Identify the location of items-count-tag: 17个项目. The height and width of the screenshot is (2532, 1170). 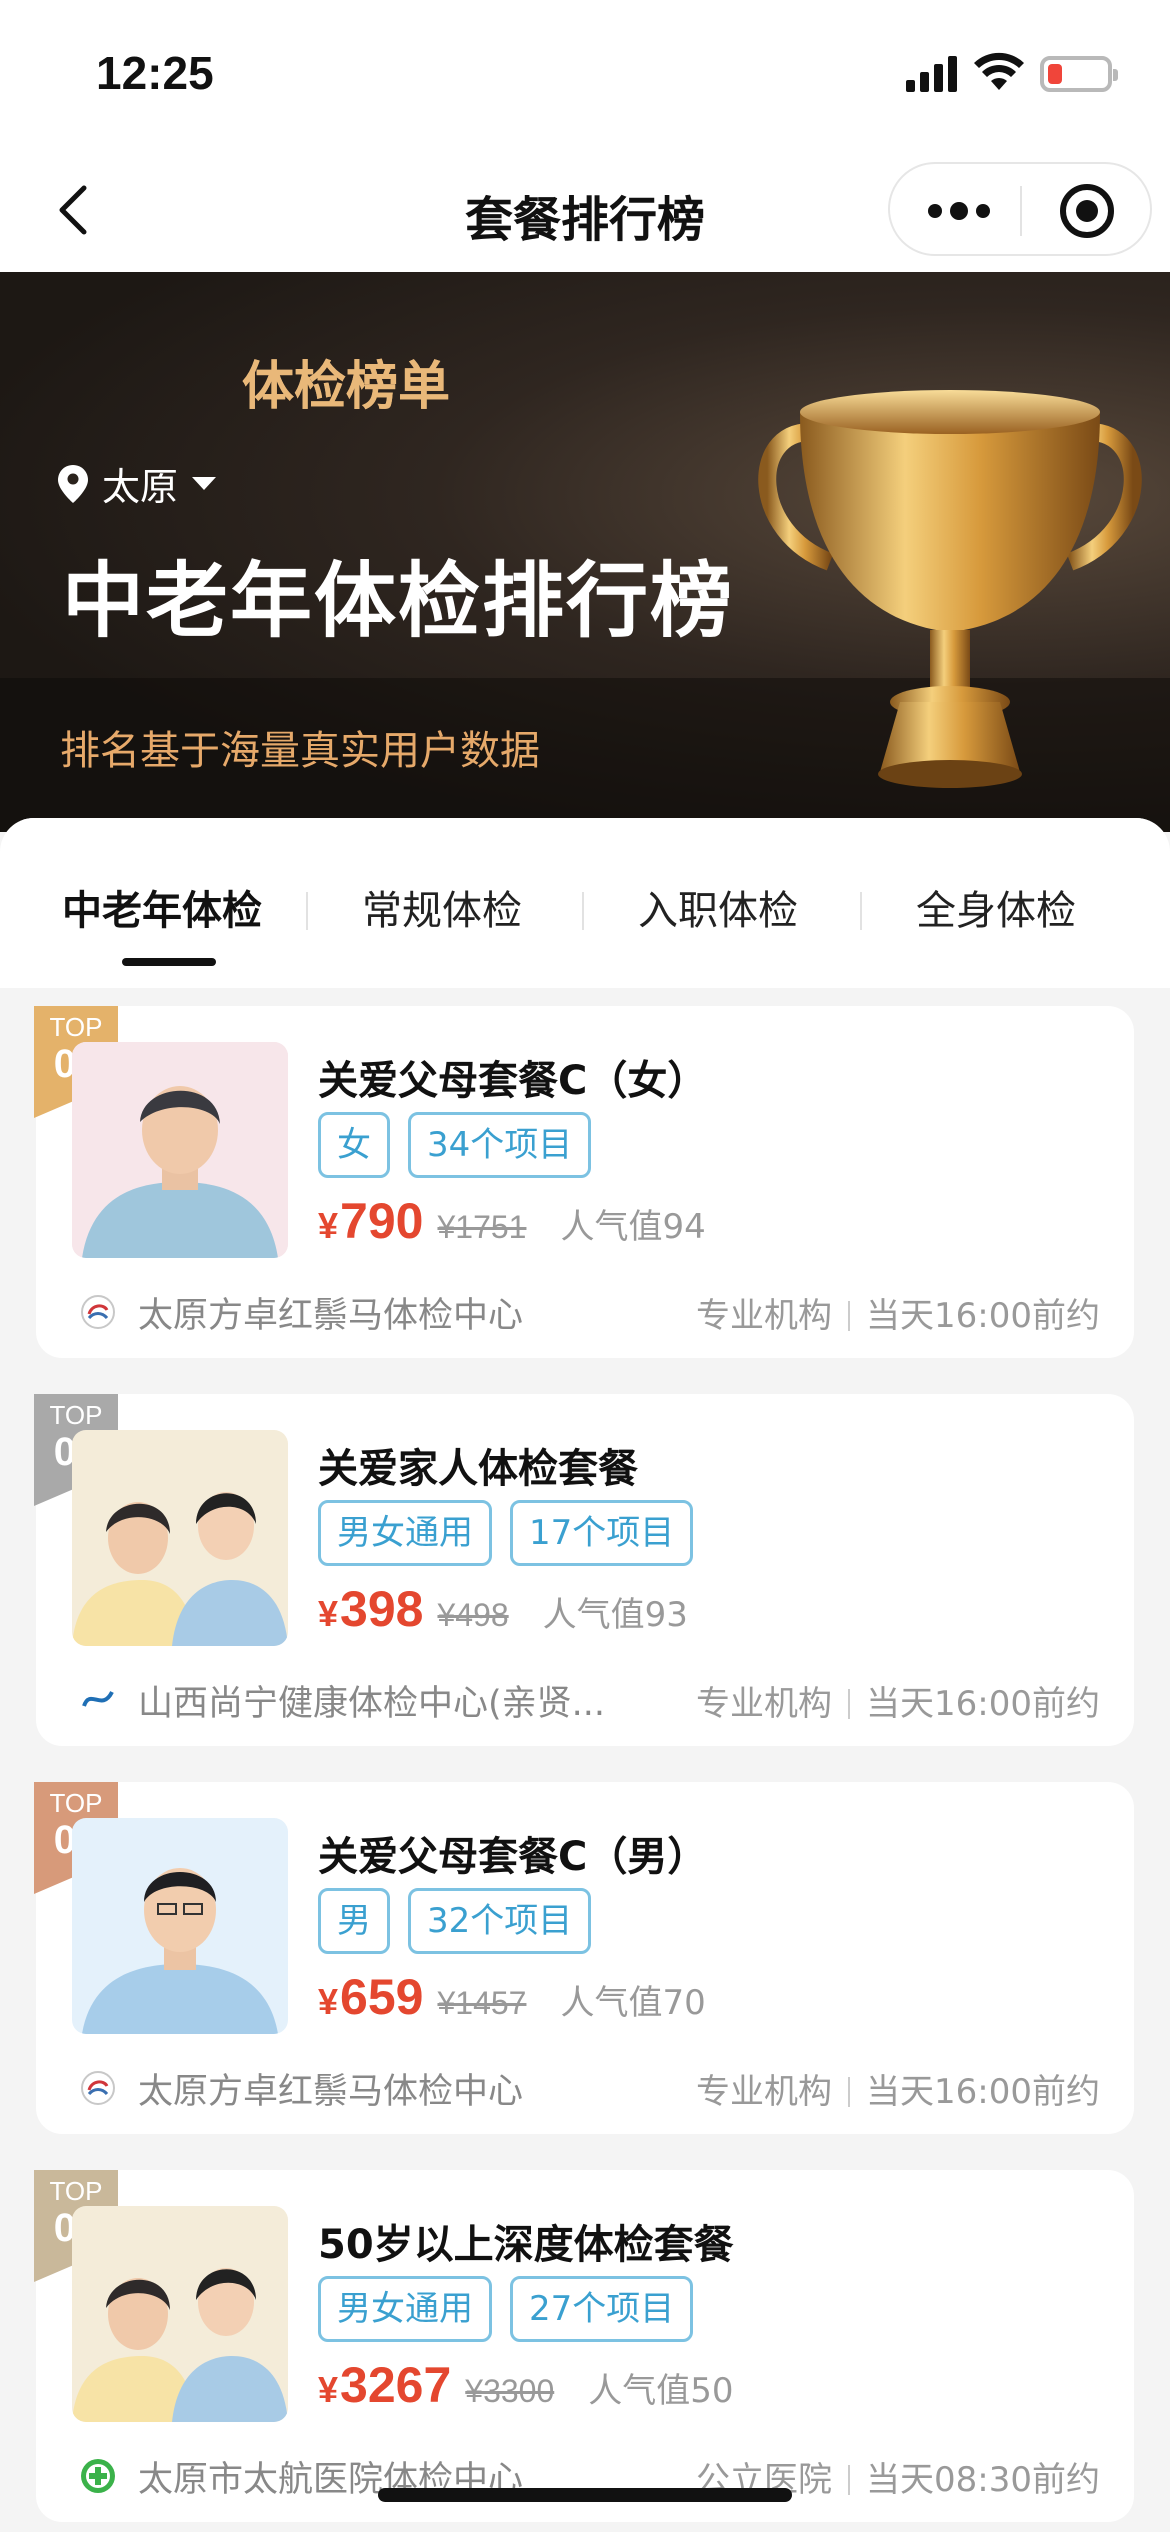
(602, 1533).